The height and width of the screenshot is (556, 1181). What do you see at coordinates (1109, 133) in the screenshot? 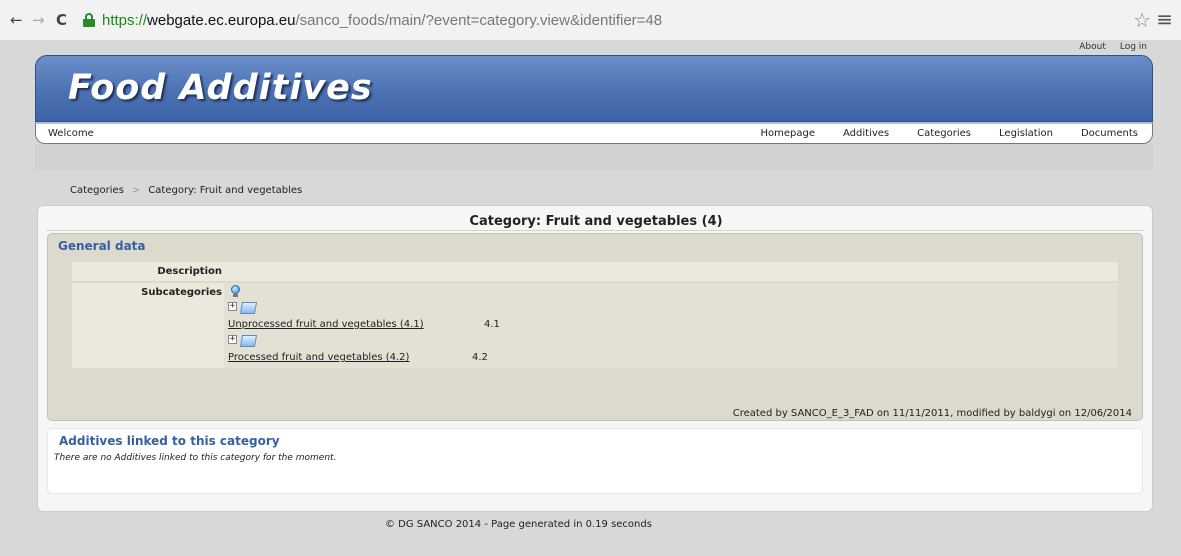
I see `menu-item-documents: Documents` at bounding box center [1109, 133].